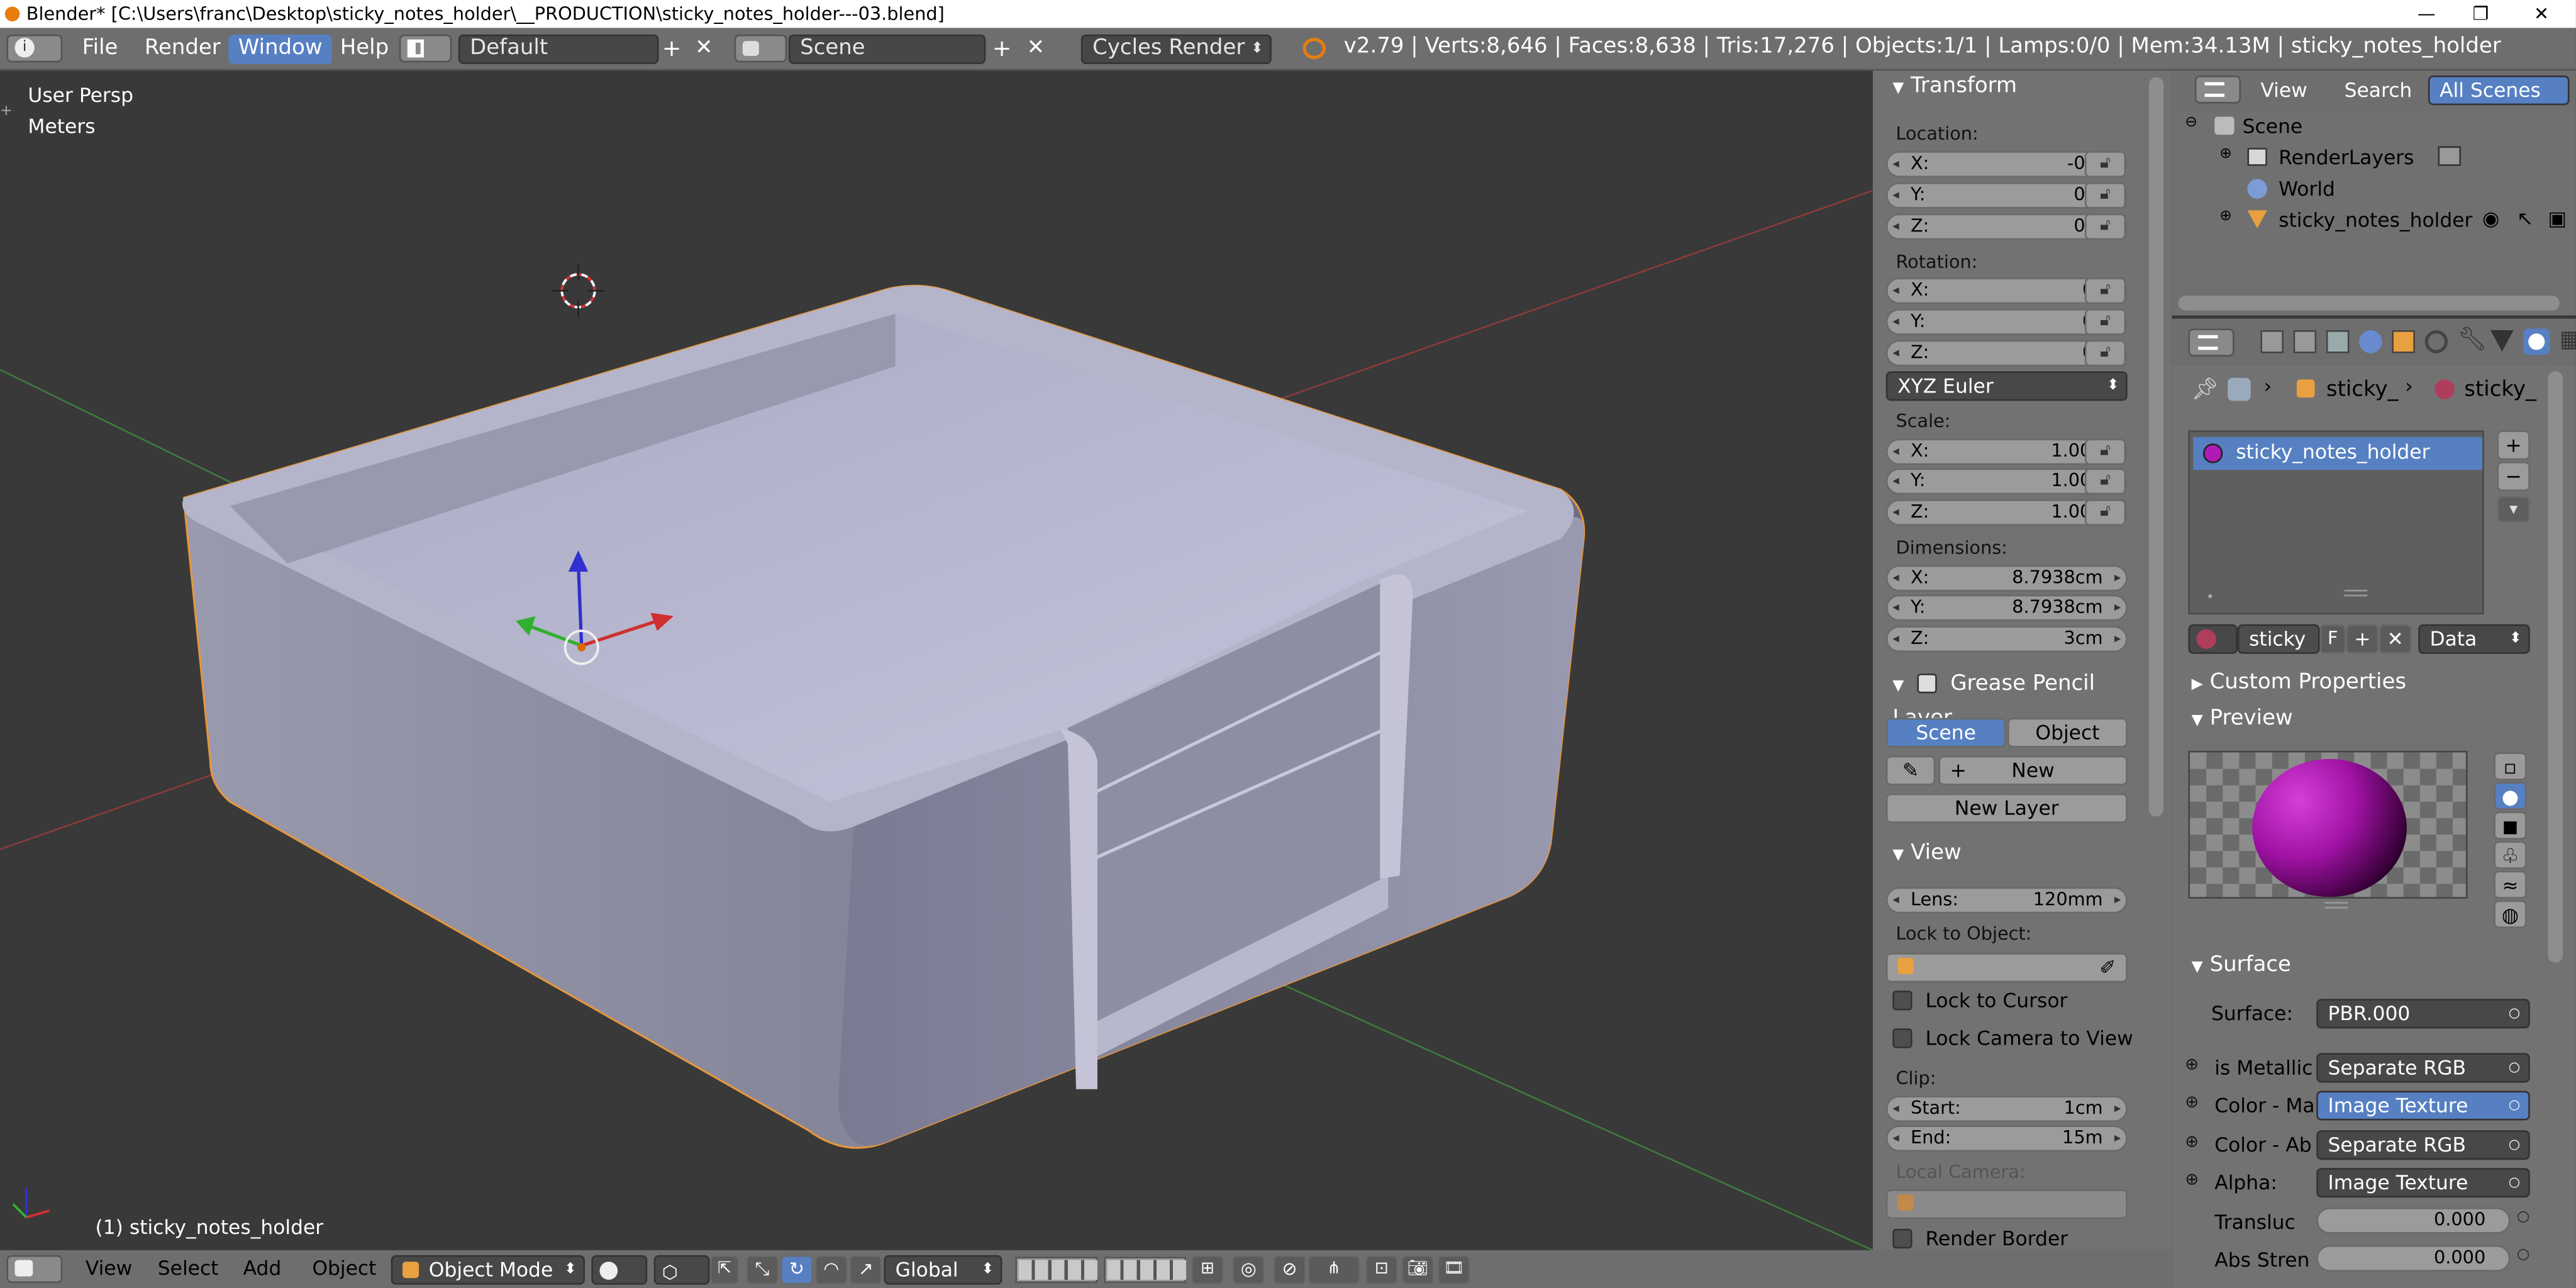 This screenshot has height=1288, width=2576. I want to click on render-opengl-icon: 📷︎, so click(1418, 1270).